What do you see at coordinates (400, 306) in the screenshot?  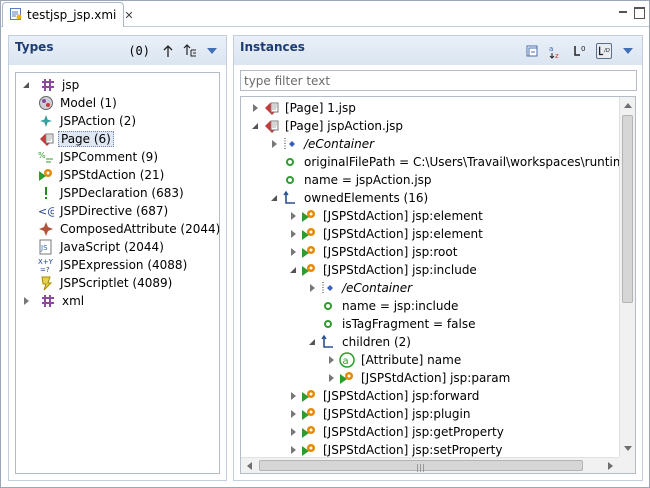 I see `instance-item-label: name = jsp:include` at bounding box center [400, 306].